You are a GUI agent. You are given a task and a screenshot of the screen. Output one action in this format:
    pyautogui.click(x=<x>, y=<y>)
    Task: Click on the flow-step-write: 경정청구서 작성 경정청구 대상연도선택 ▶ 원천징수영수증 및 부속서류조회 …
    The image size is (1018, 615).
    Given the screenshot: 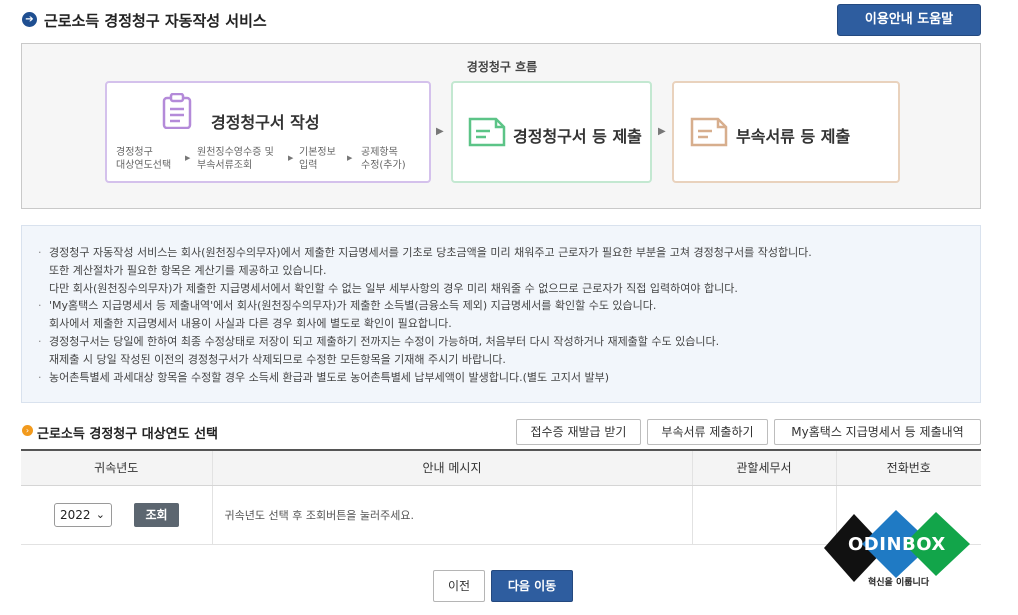 What is the action you would take?
    pyautogui.click(x=268, y=132)
    